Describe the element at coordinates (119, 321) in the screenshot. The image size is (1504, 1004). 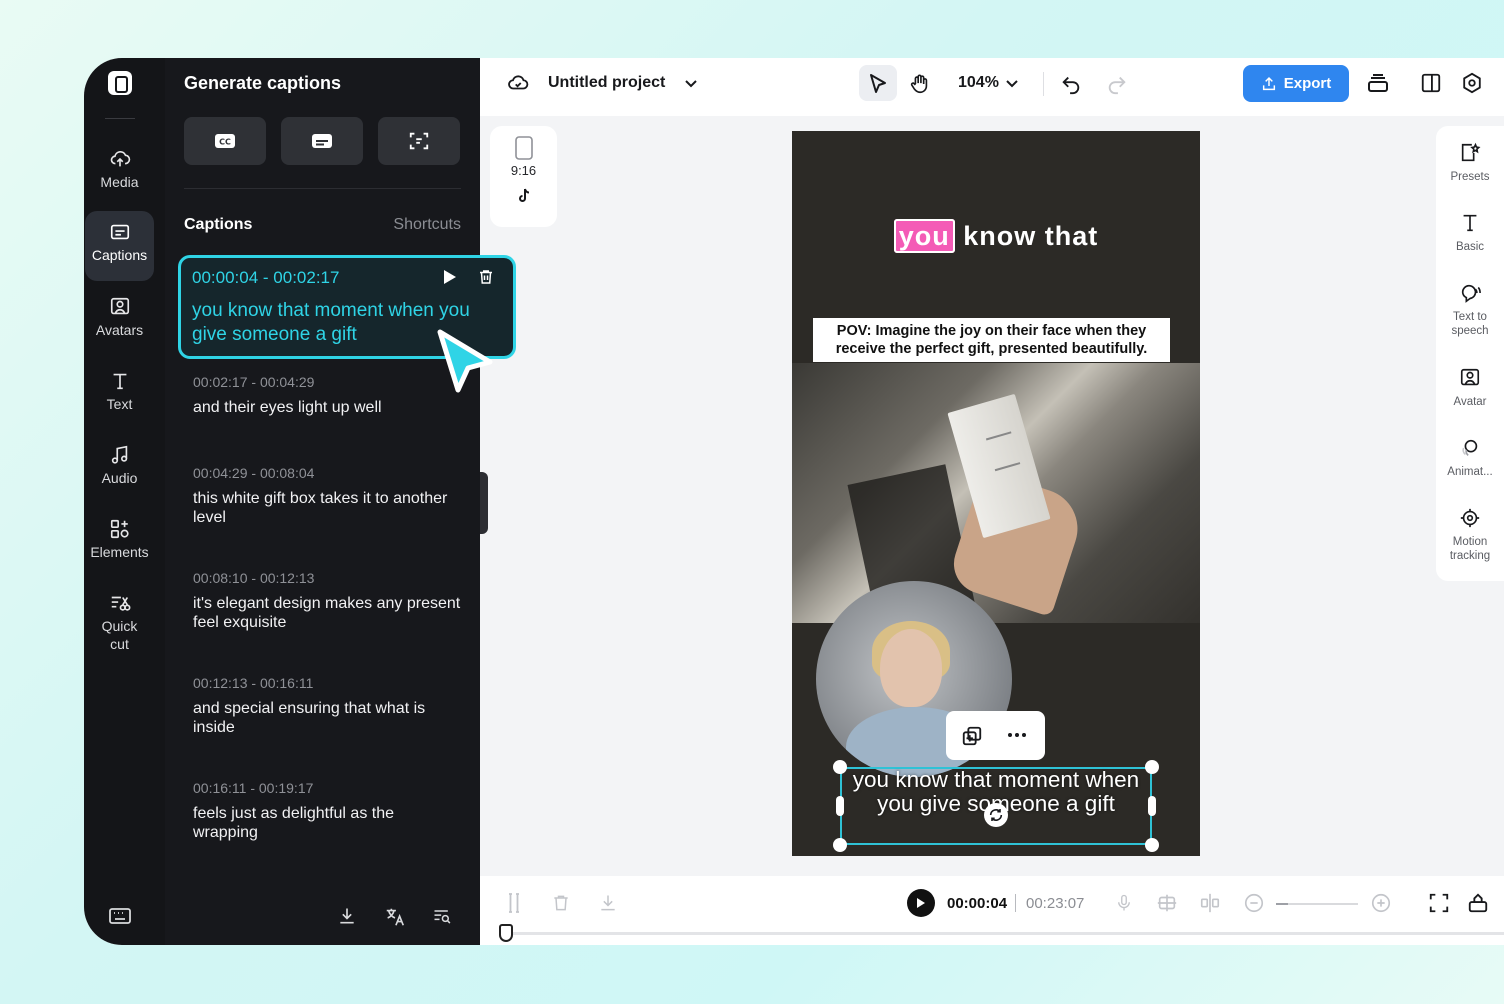
I see `nav-item-avatars: Avatars` at that location.